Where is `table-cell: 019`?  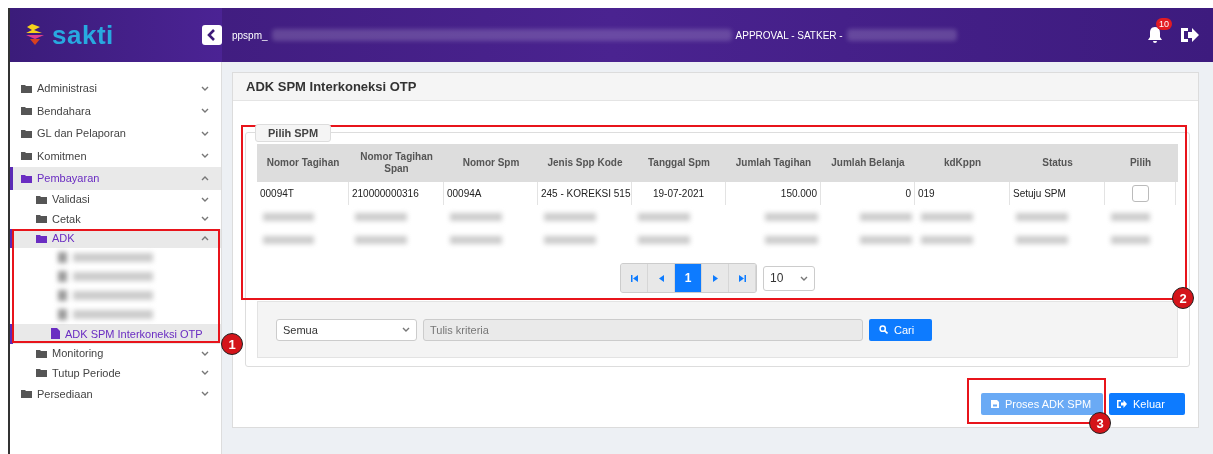 table-cell: 019 is located at coordinates (962, 193).